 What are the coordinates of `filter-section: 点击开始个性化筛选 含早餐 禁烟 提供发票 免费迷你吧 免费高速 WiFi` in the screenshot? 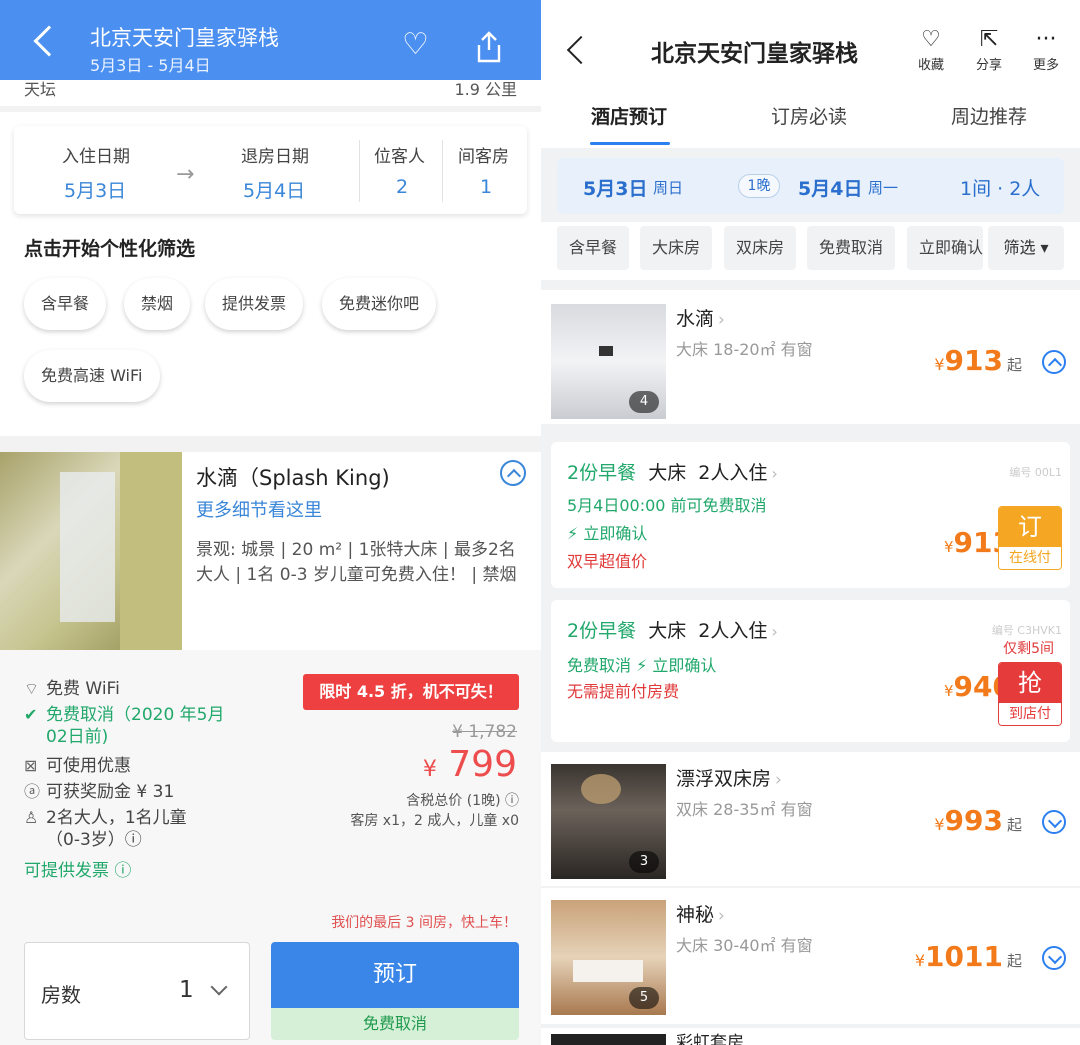 It's located at (270, 328).